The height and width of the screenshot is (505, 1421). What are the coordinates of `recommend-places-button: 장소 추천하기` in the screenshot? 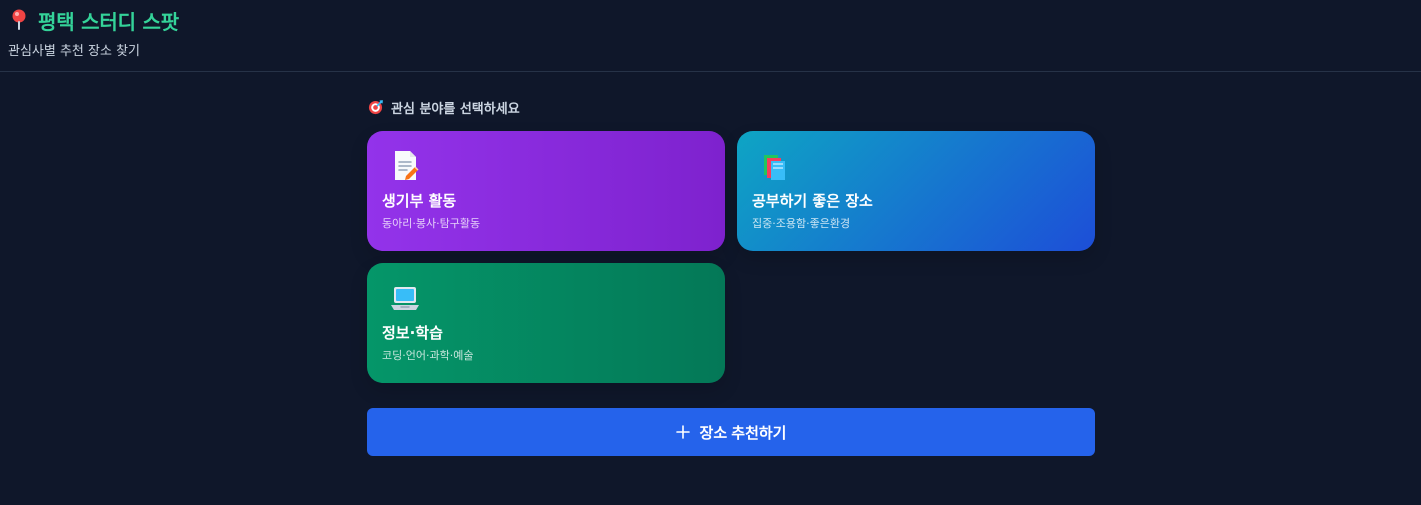 It's located at (731, 432).